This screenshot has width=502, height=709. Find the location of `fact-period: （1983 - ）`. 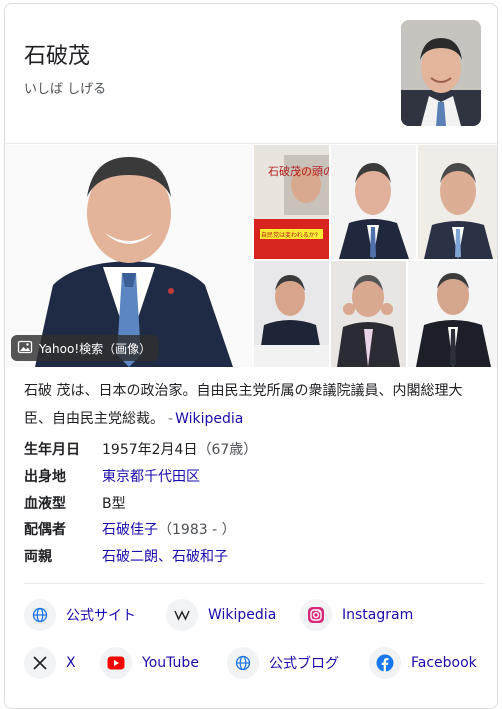

fact-period: （1983 - ） is located at coordinates (197, 530).